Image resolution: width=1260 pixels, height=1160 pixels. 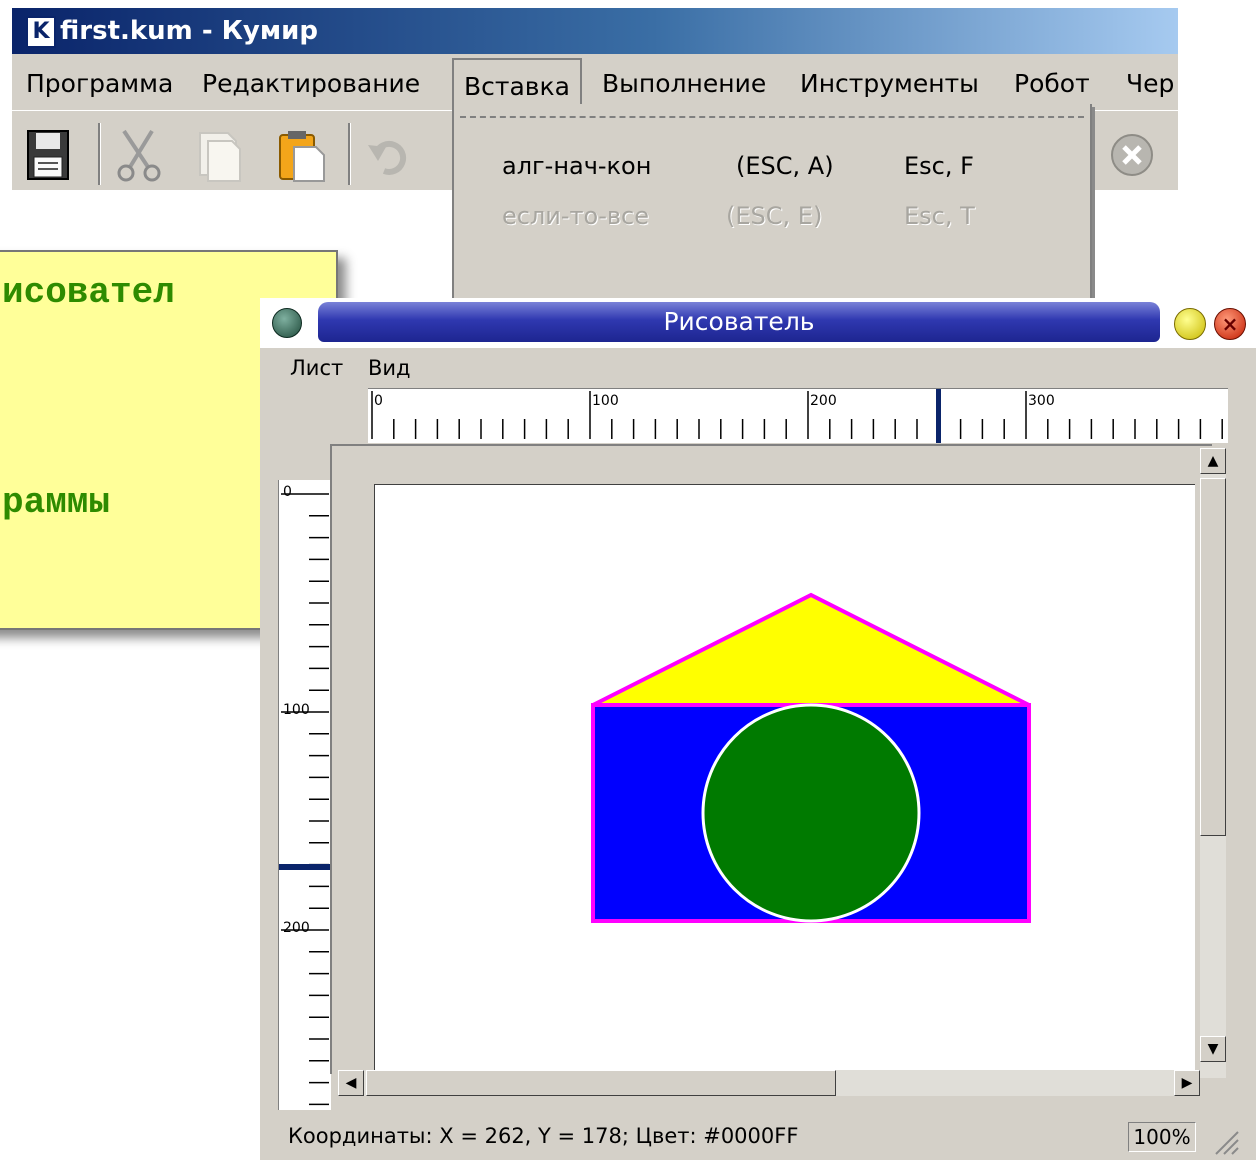 I want to click on menu-item-alg: алг-нач-кон (ESC, A) Esc, F, so click(x=772, y=166).